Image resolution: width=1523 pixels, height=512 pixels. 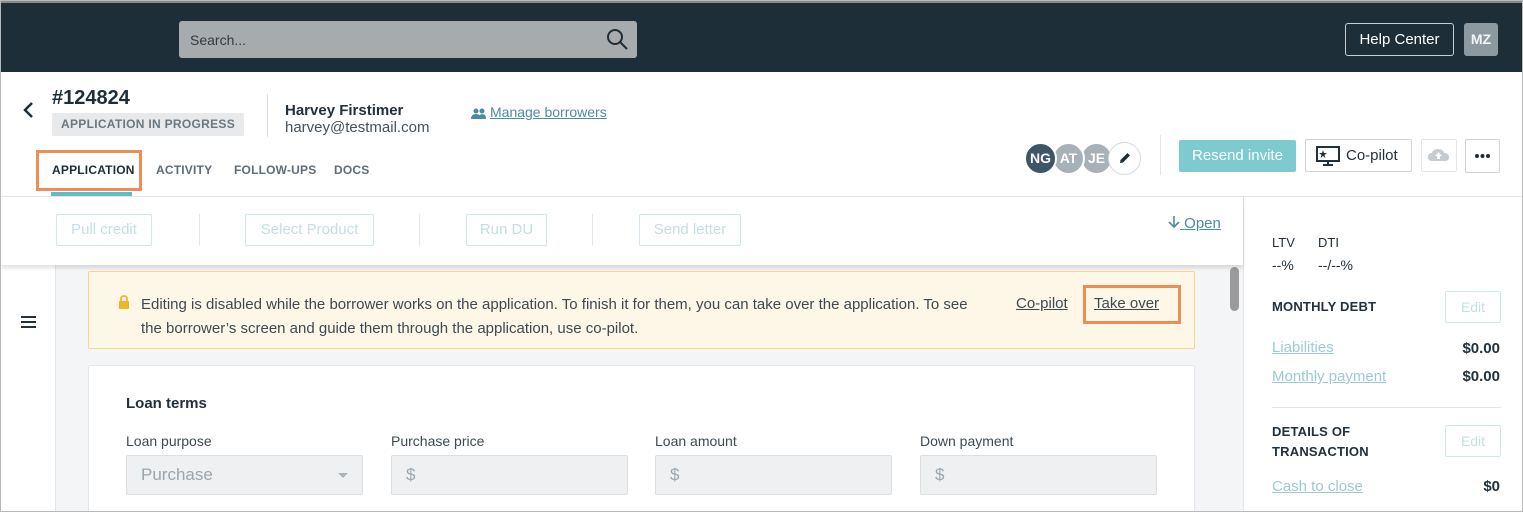 I want to click on send-letter-button: Send letter, so click(x=690, y=230).